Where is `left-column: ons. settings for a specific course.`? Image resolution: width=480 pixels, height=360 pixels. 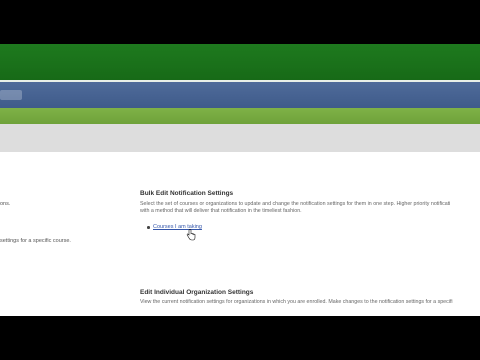
left-column: ons. settings for a specific course. is located at coordinates (67, 234).